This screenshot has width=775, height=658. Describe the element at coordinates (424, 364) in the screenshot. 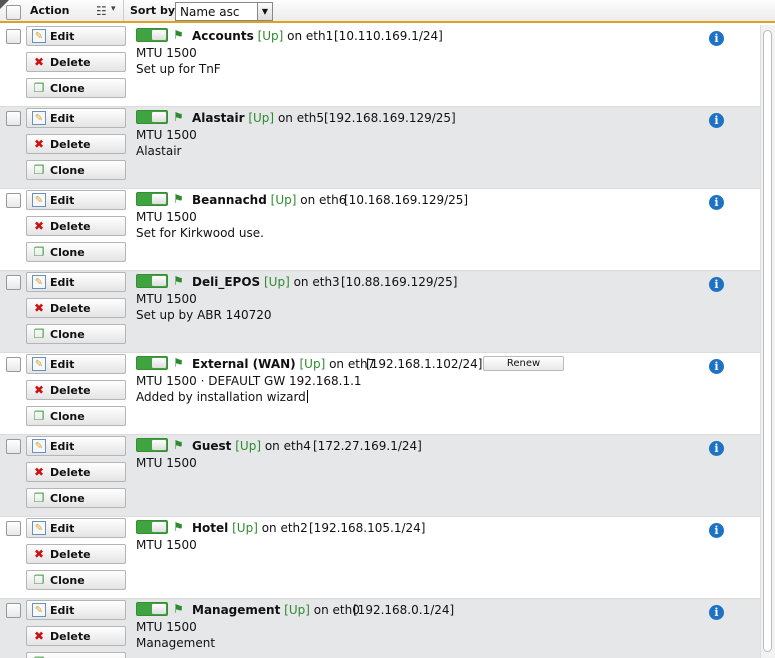

I see `interface-ip: [192.168.1.102/24]` at that location.